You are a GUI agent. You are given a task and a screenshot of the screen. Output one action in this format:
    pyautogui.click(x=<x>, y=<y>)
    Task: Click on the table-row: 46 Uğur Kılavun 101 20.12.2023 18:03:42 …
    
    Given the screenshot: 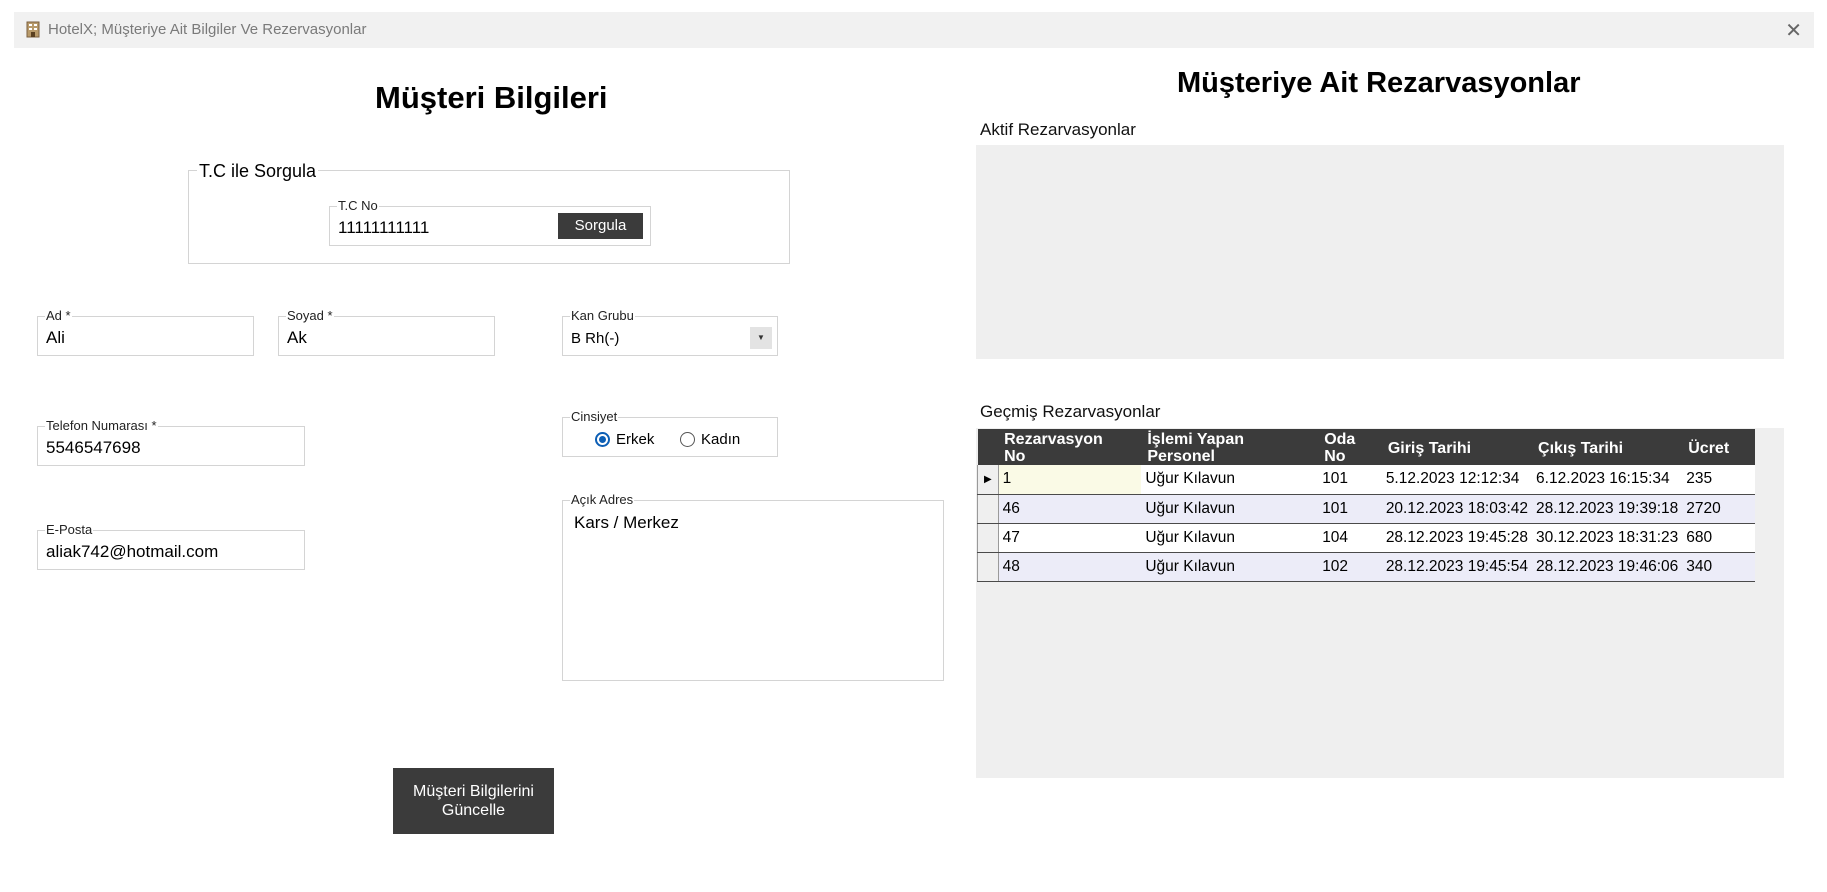 What is the action you would take?
    pyautogui.click(x=1366, y=509)
    